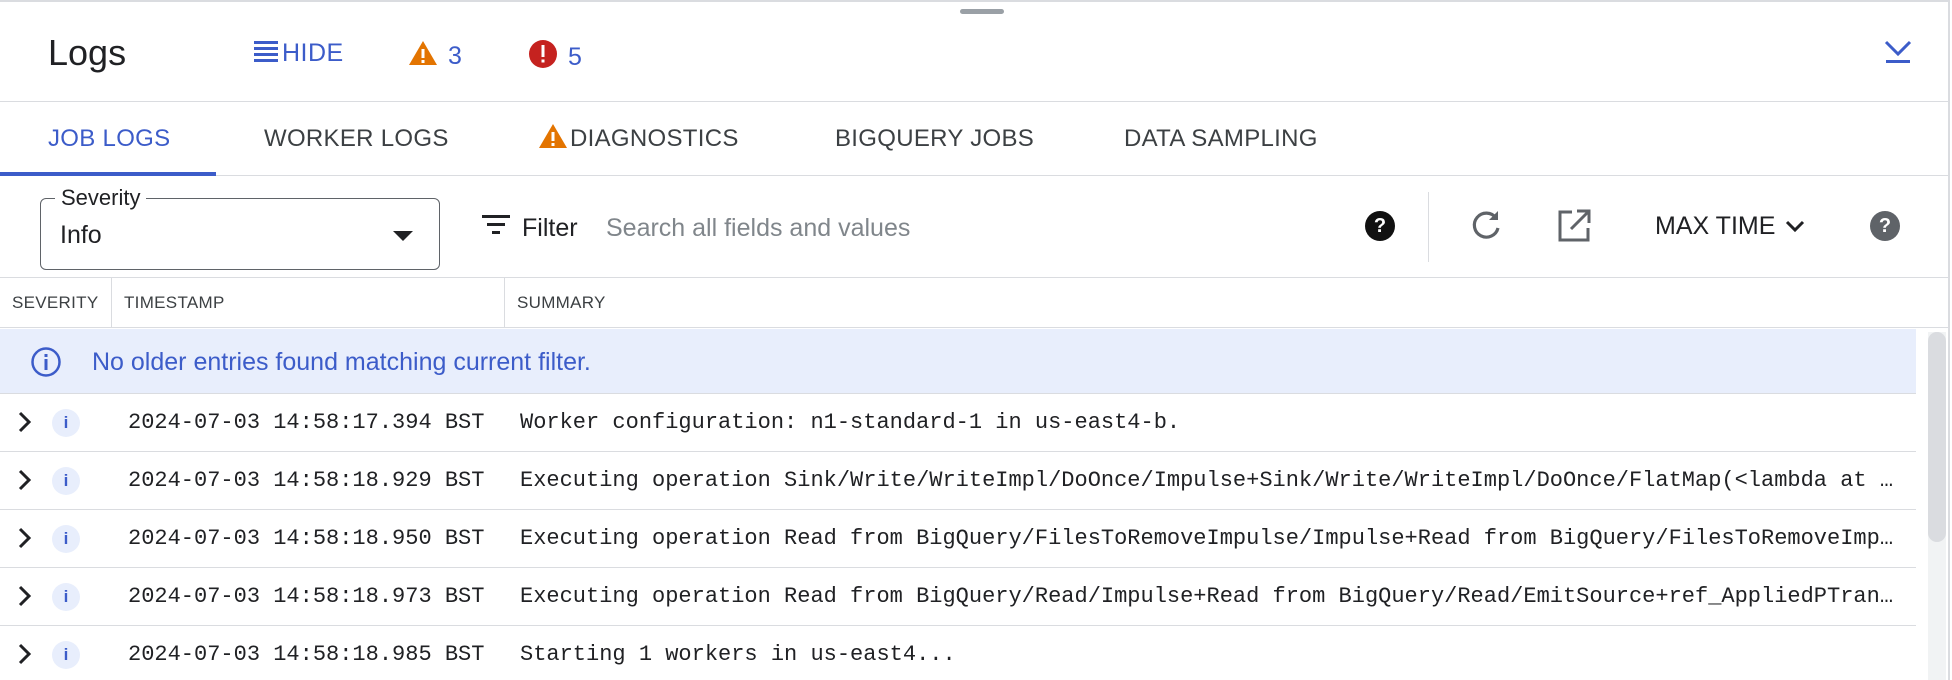 The image size is (1952, 680). I want to click on logs-header: Logs HIDE 3 5, so click(974, 52).